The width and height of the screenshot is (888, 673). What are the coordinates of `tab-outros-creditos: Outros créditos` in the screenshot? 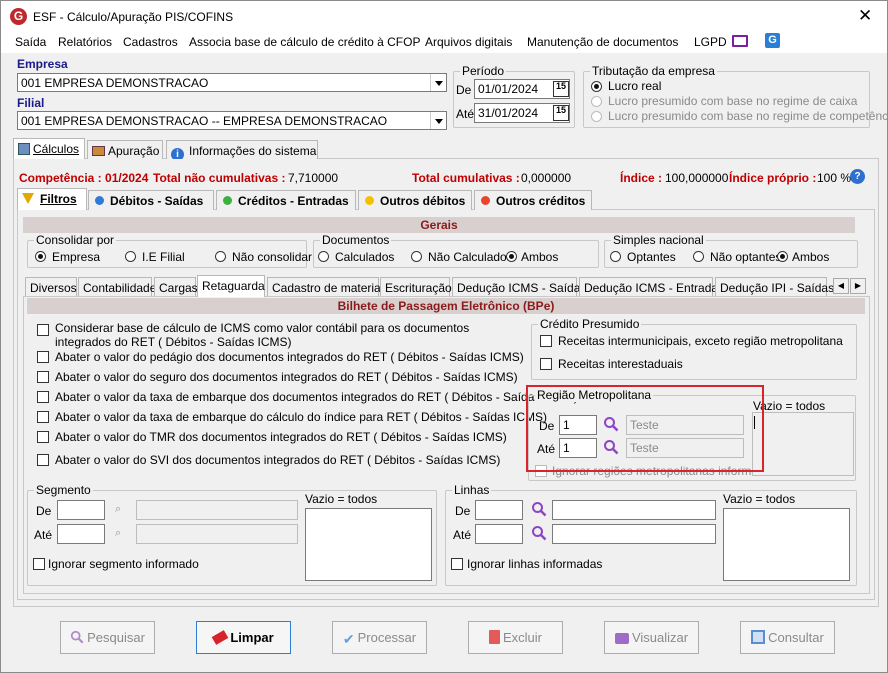 It's located at (533, 200).